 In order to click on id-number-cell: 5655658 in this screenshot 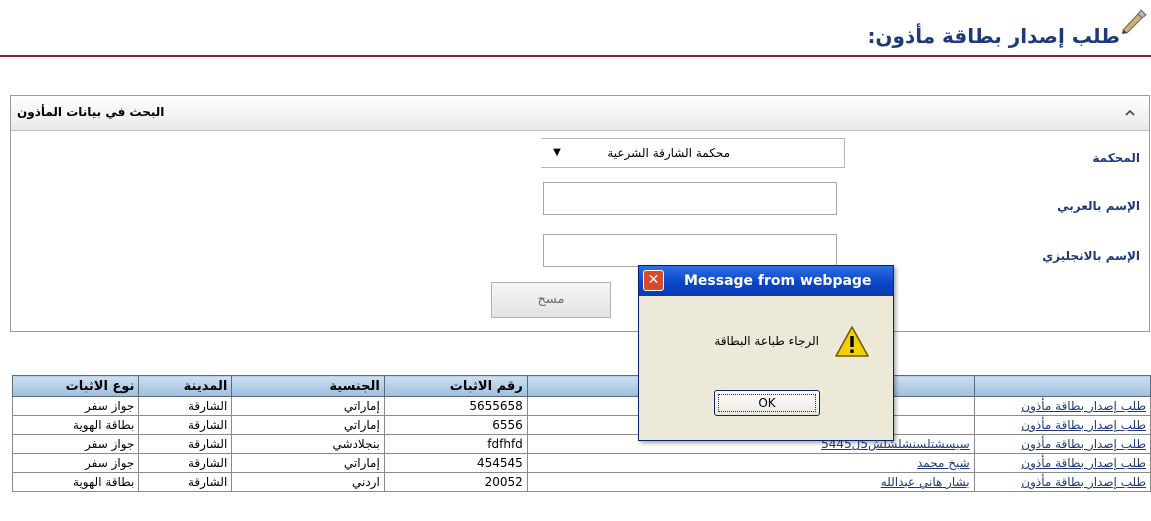, I will do `click(455, 406)`.